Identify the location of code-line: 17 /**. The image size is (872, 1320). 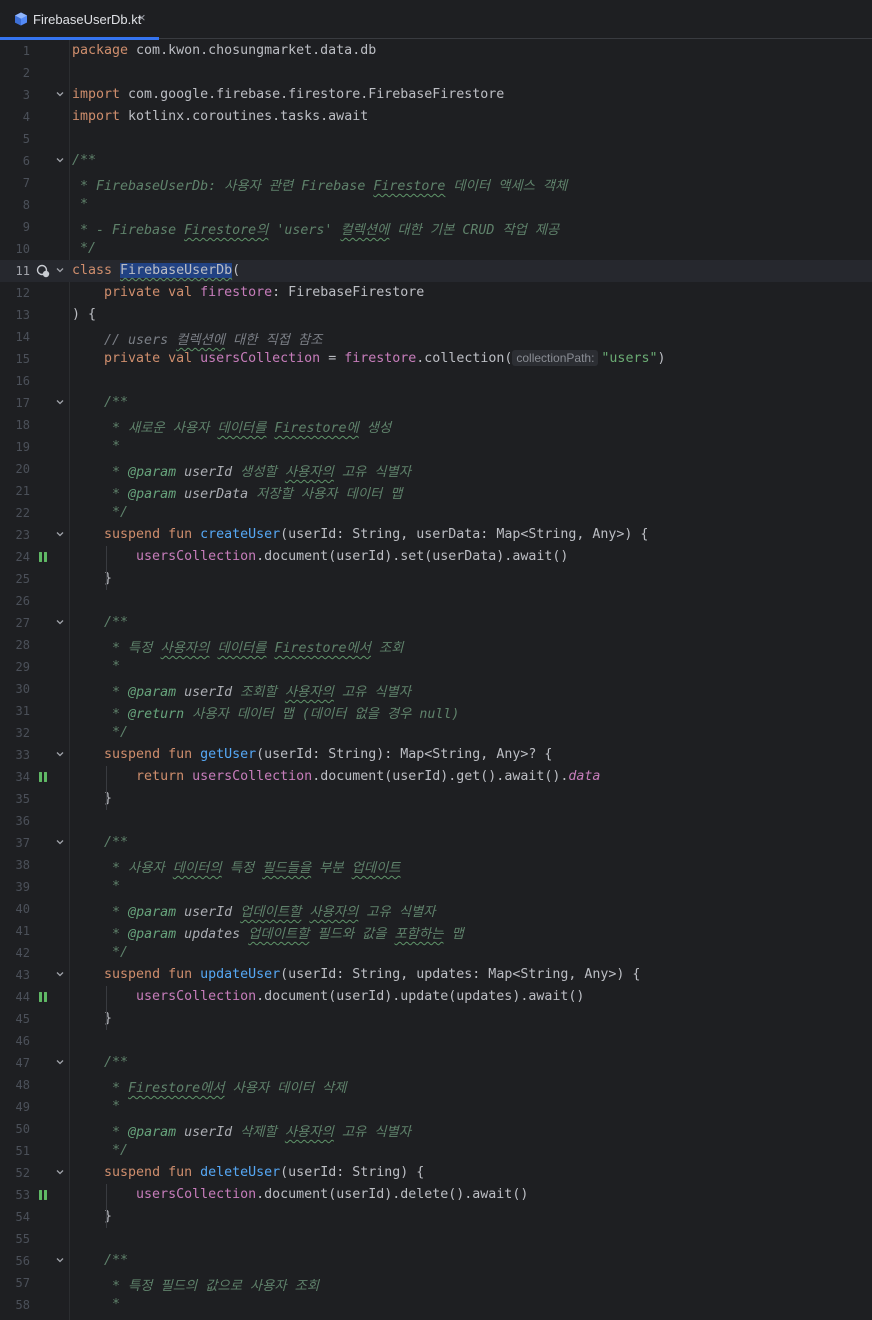
(436, 403).